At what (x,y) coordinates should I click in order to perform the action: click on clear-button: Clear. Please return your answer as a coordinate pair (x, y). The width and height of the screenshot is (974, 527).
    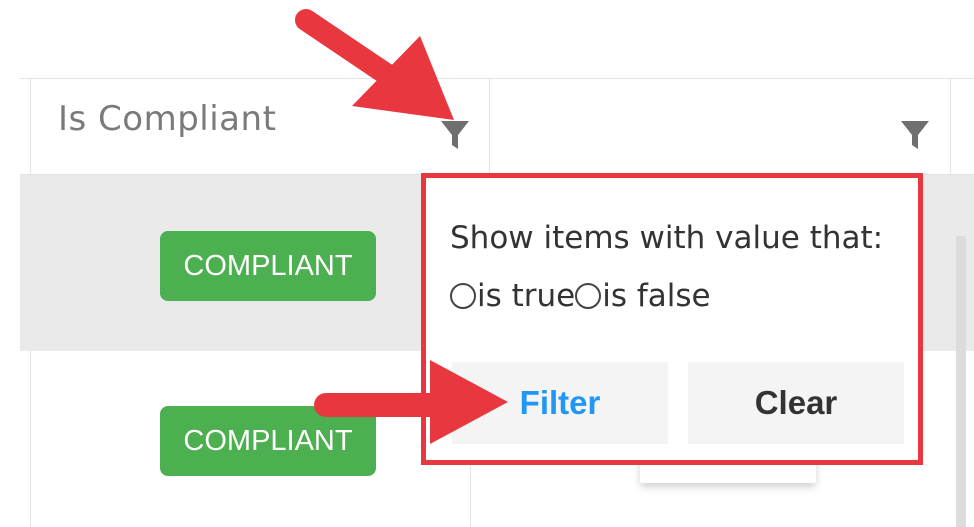
    Looking at the image, I should click on (796, 403).